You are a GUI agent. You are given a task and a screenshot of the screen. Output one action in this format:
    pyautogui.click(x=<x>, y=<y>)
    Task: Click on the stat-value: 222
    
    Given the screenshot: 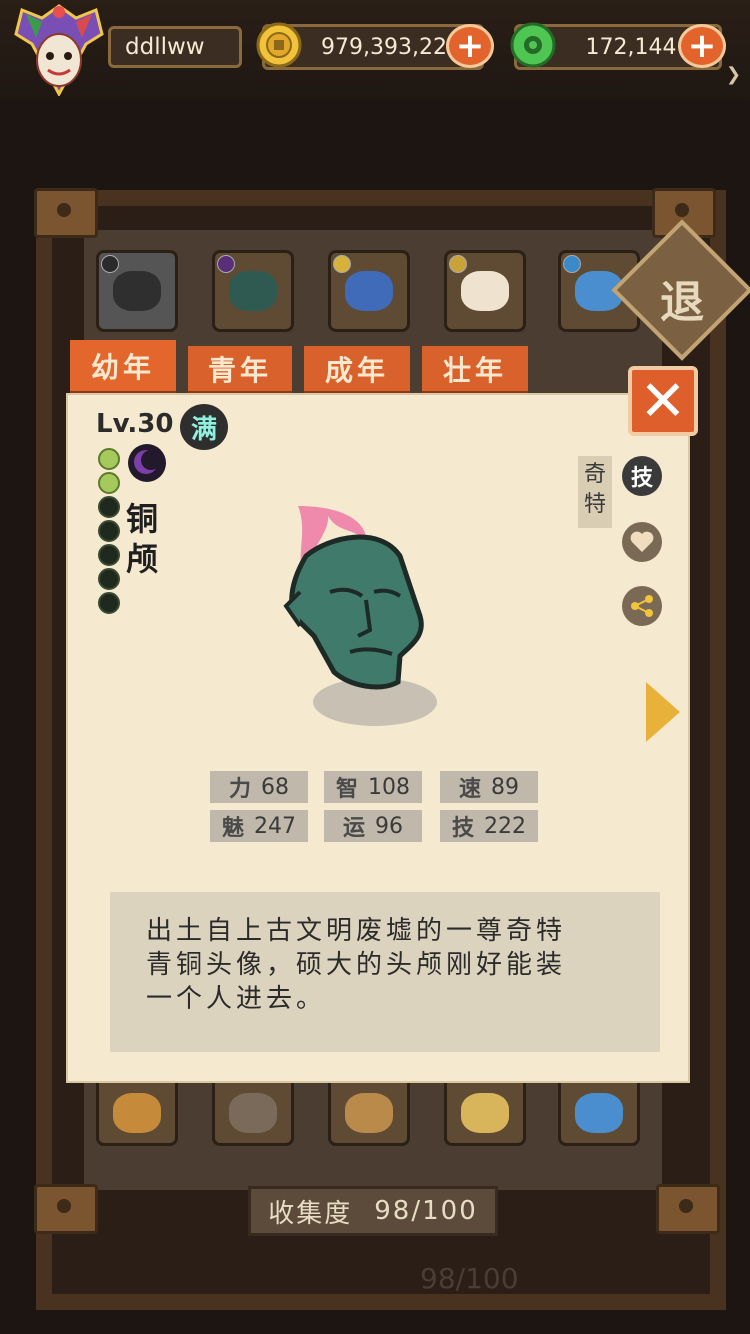 What is the action you would take?
    pyautogui.click(x=505, y=826)
    